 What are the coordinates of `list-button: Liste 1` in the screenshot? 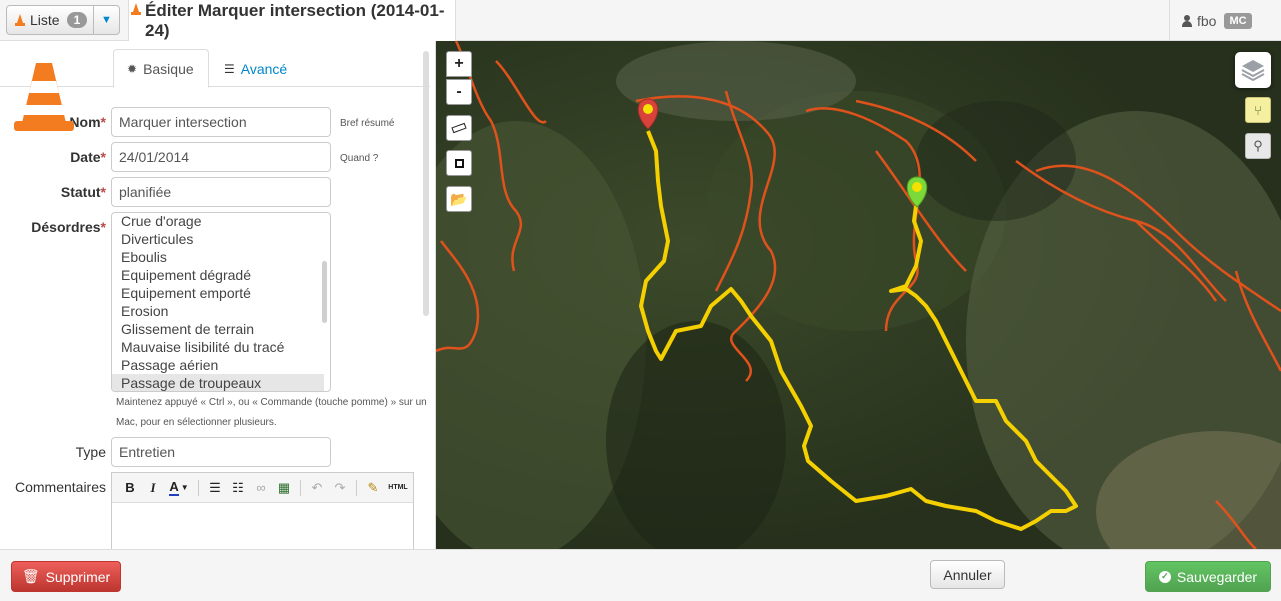 It's located at (50, 20).